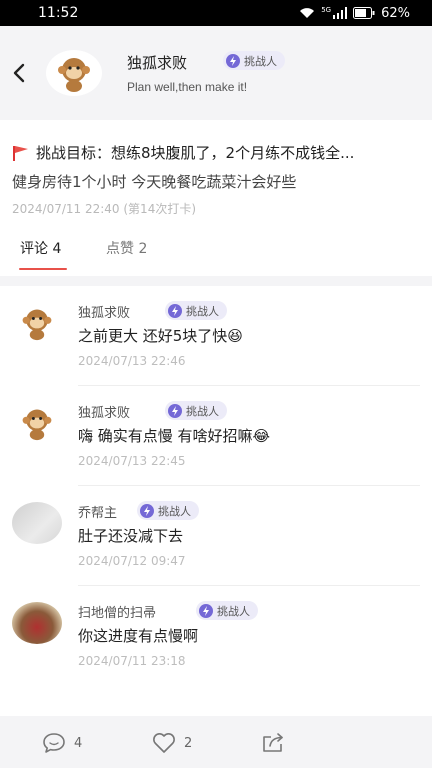 This screenshot has width=432, height=768. What do you see at coordinates (54, 743) in the screenshot?
I see `comment-icon` at bounding box center [54, 743].